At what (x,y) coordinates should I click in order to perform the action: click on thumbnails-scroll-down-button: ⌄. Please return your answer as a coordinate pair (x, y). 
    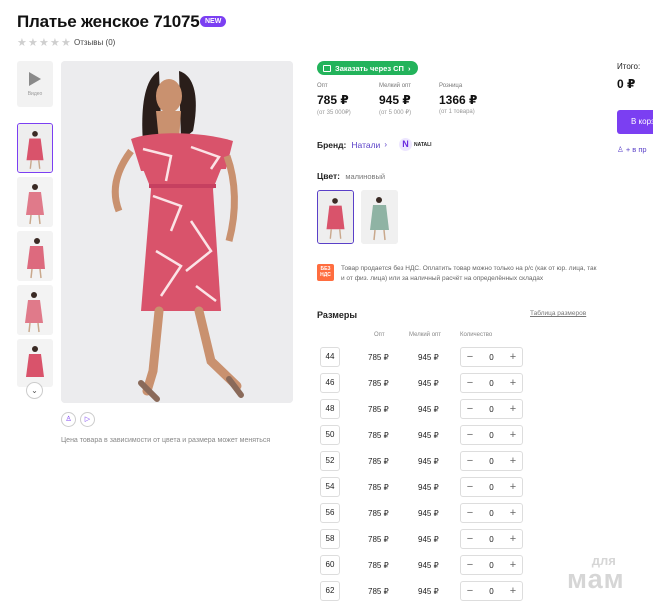
    Looking at the image, I should click on (34, 390).